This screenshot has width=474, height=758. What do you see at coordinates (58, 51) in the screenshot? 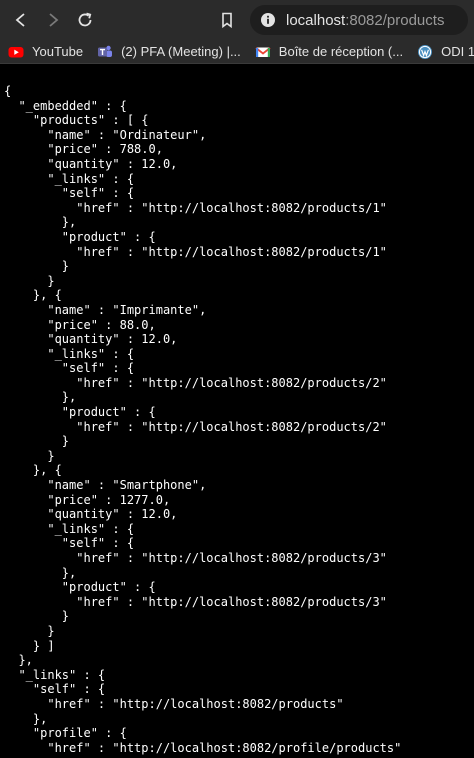
I see `bookmark-label: YouTube` at bounding box center [58, 51].